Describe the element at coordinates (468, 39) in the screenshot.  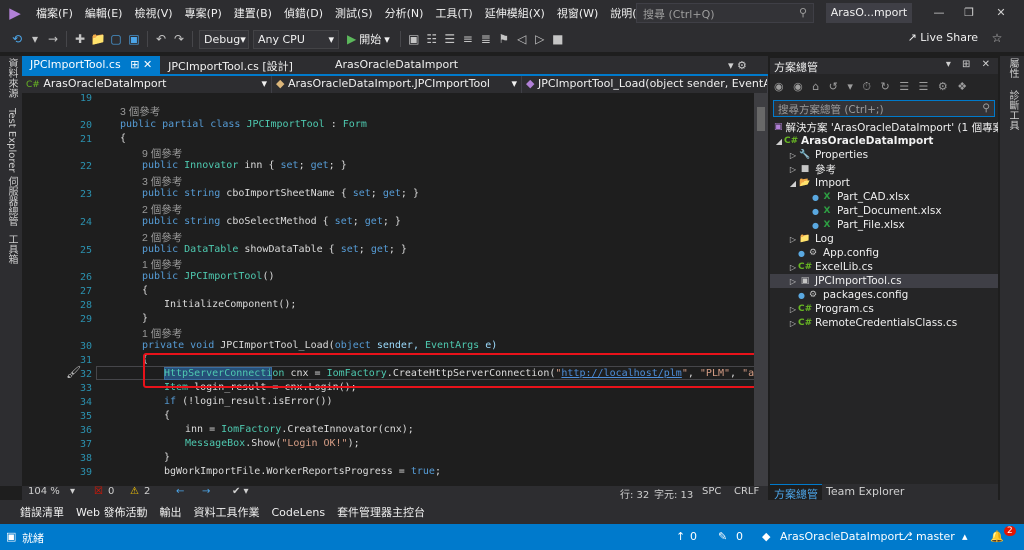
I see `comment-icon: ≡` at that location.